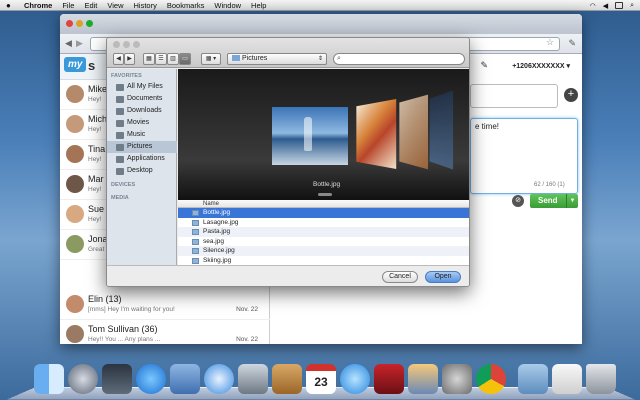 This screenshot has height=400, width=640. I want to click on devices-header: DEVICES, so click(123, 185).